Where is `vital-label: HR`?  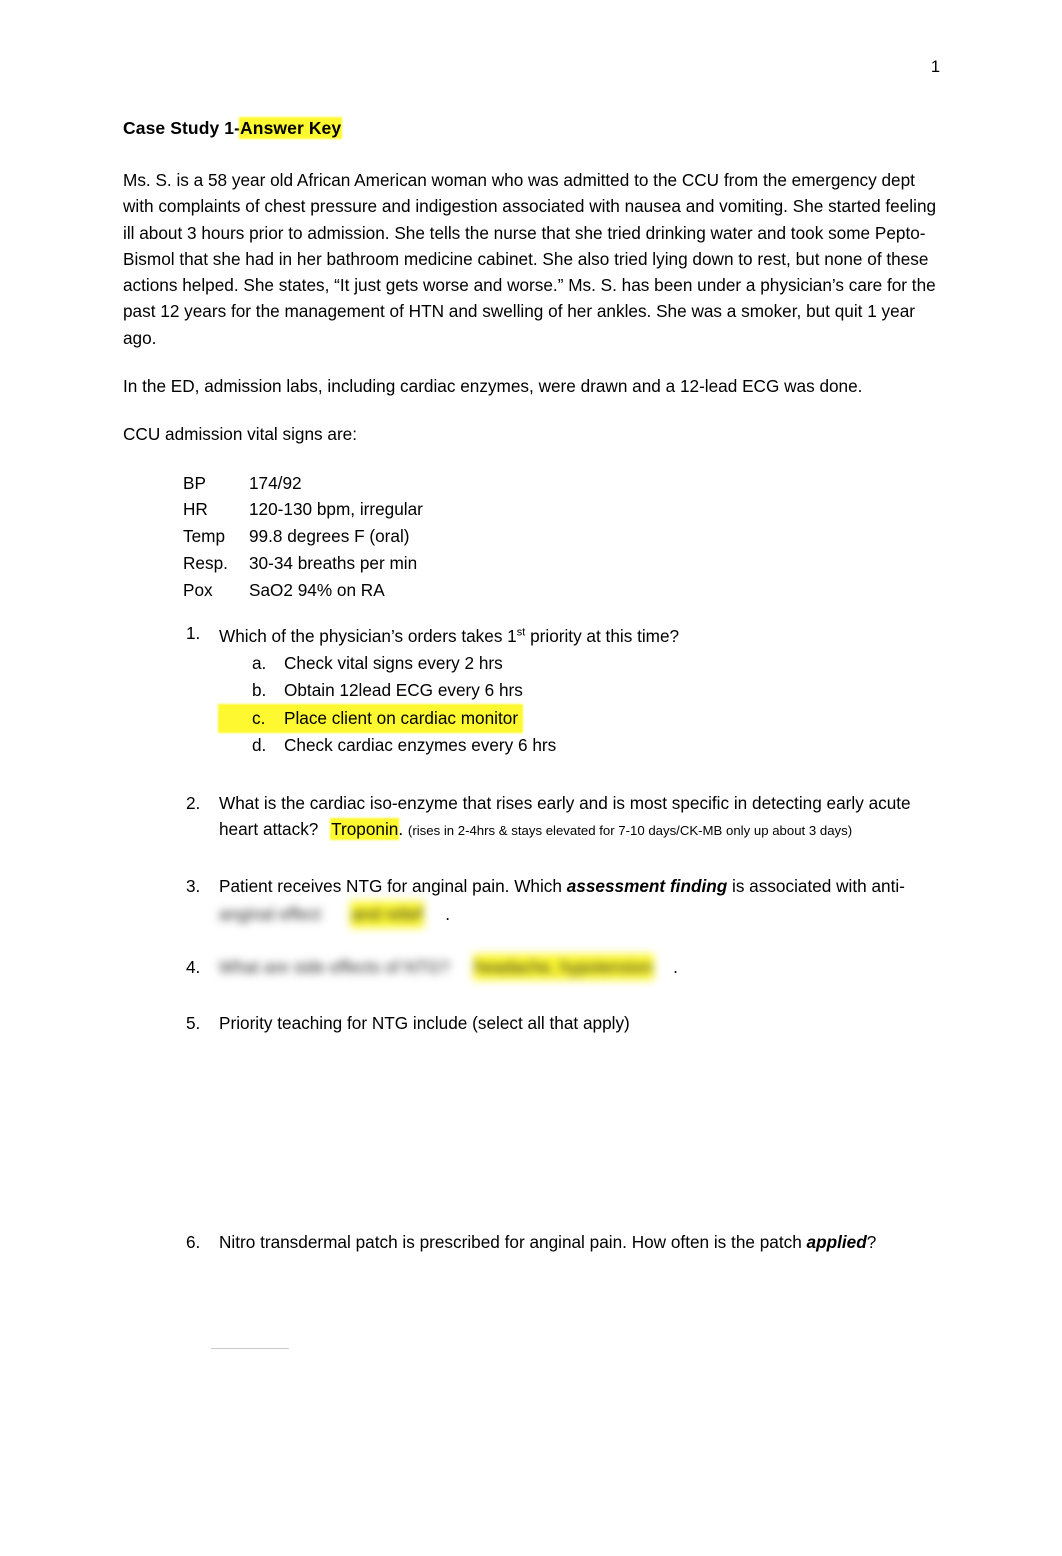
vital-label: HR is located at coordinates (195, 509).